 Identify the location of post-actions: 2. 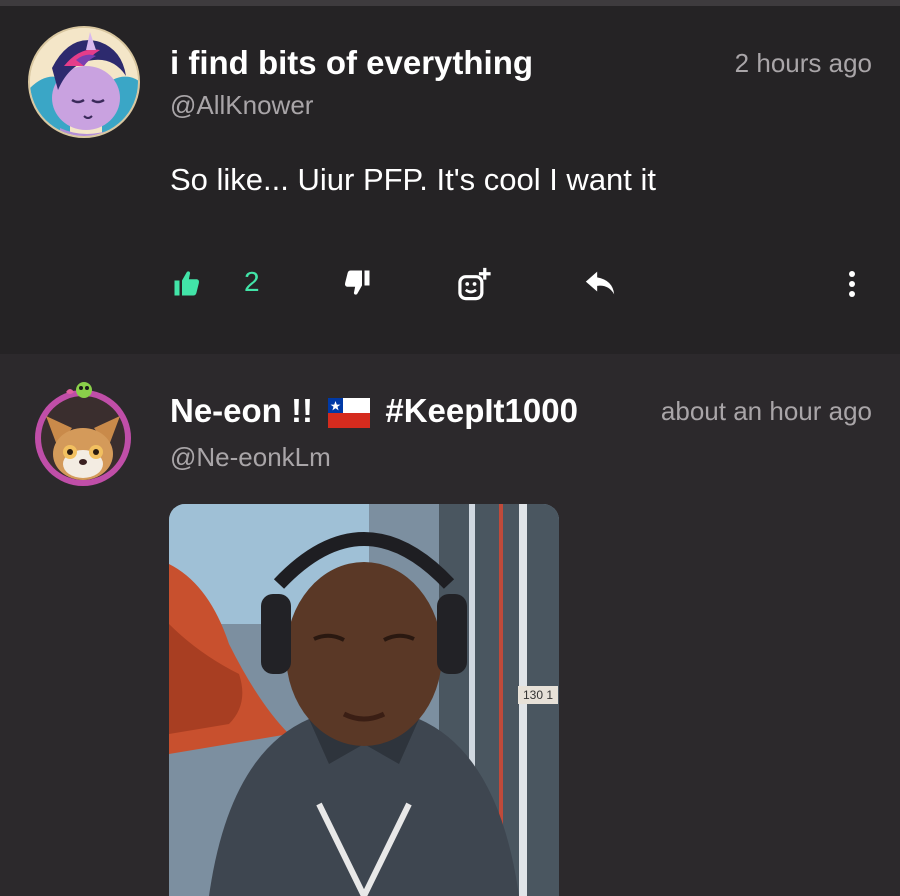
(450, 282).